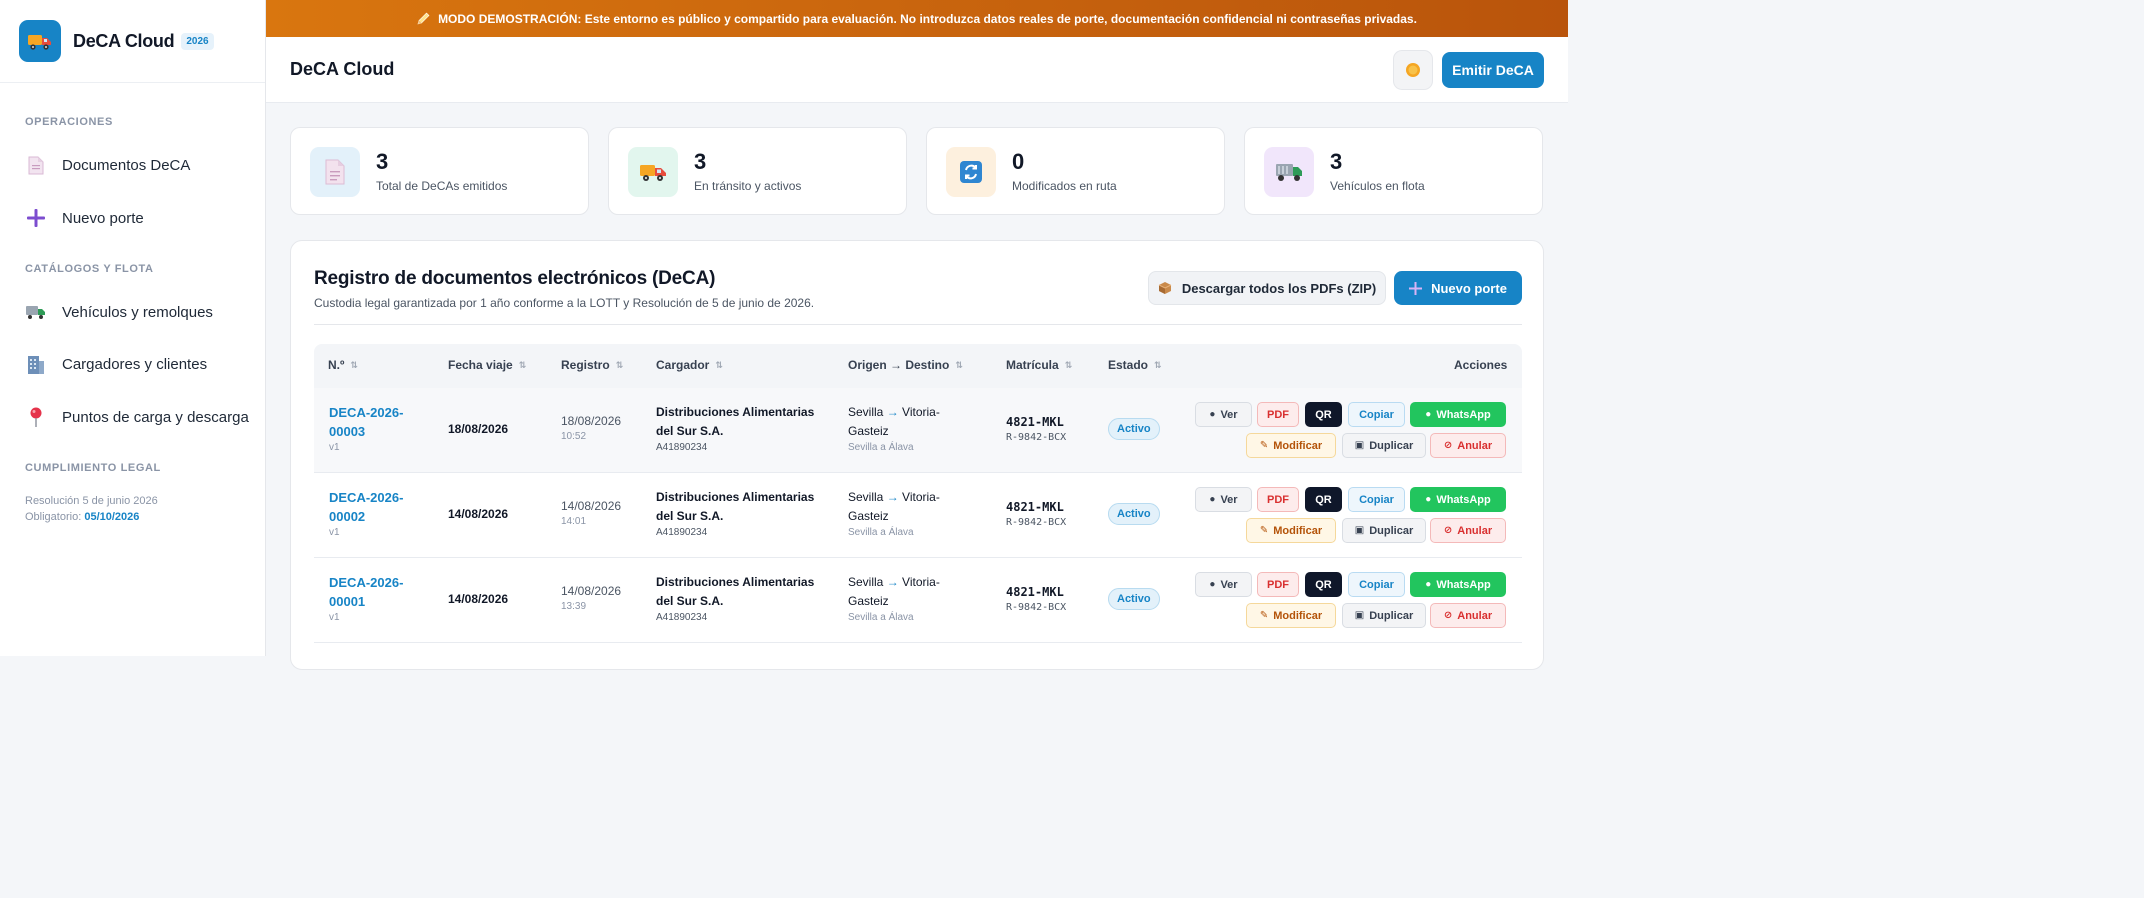 Image resolution: width=2144 pixels, height=898 pixels. I want to click on refresh-icon, so click(971, 172).